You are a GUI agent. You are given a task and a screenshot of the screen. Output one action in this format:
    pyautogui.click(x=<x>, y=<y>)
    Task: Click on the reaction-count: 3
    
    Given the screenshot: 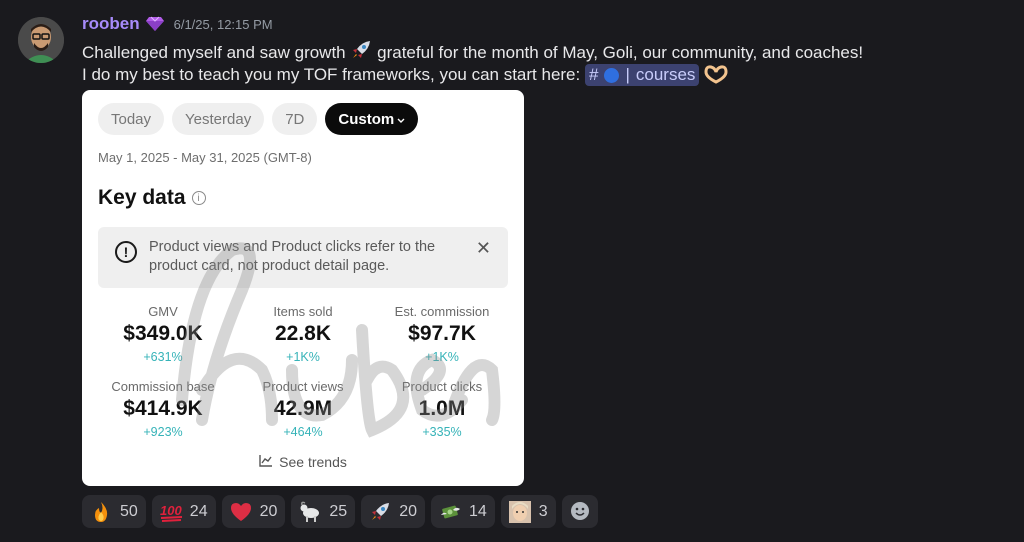 What is the action you would take?
    pyautogui.click(x=543, y=511)
    